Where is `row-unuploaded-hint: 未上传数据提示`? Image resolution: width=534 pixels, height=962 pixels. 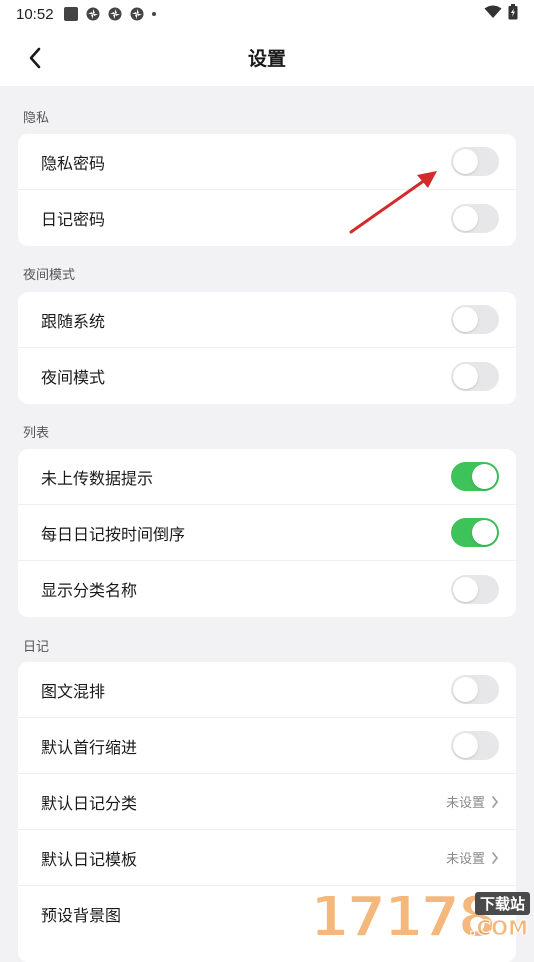 row-unuploaded-hint: 未上传数据提示 is located at coordinates (267, 477).